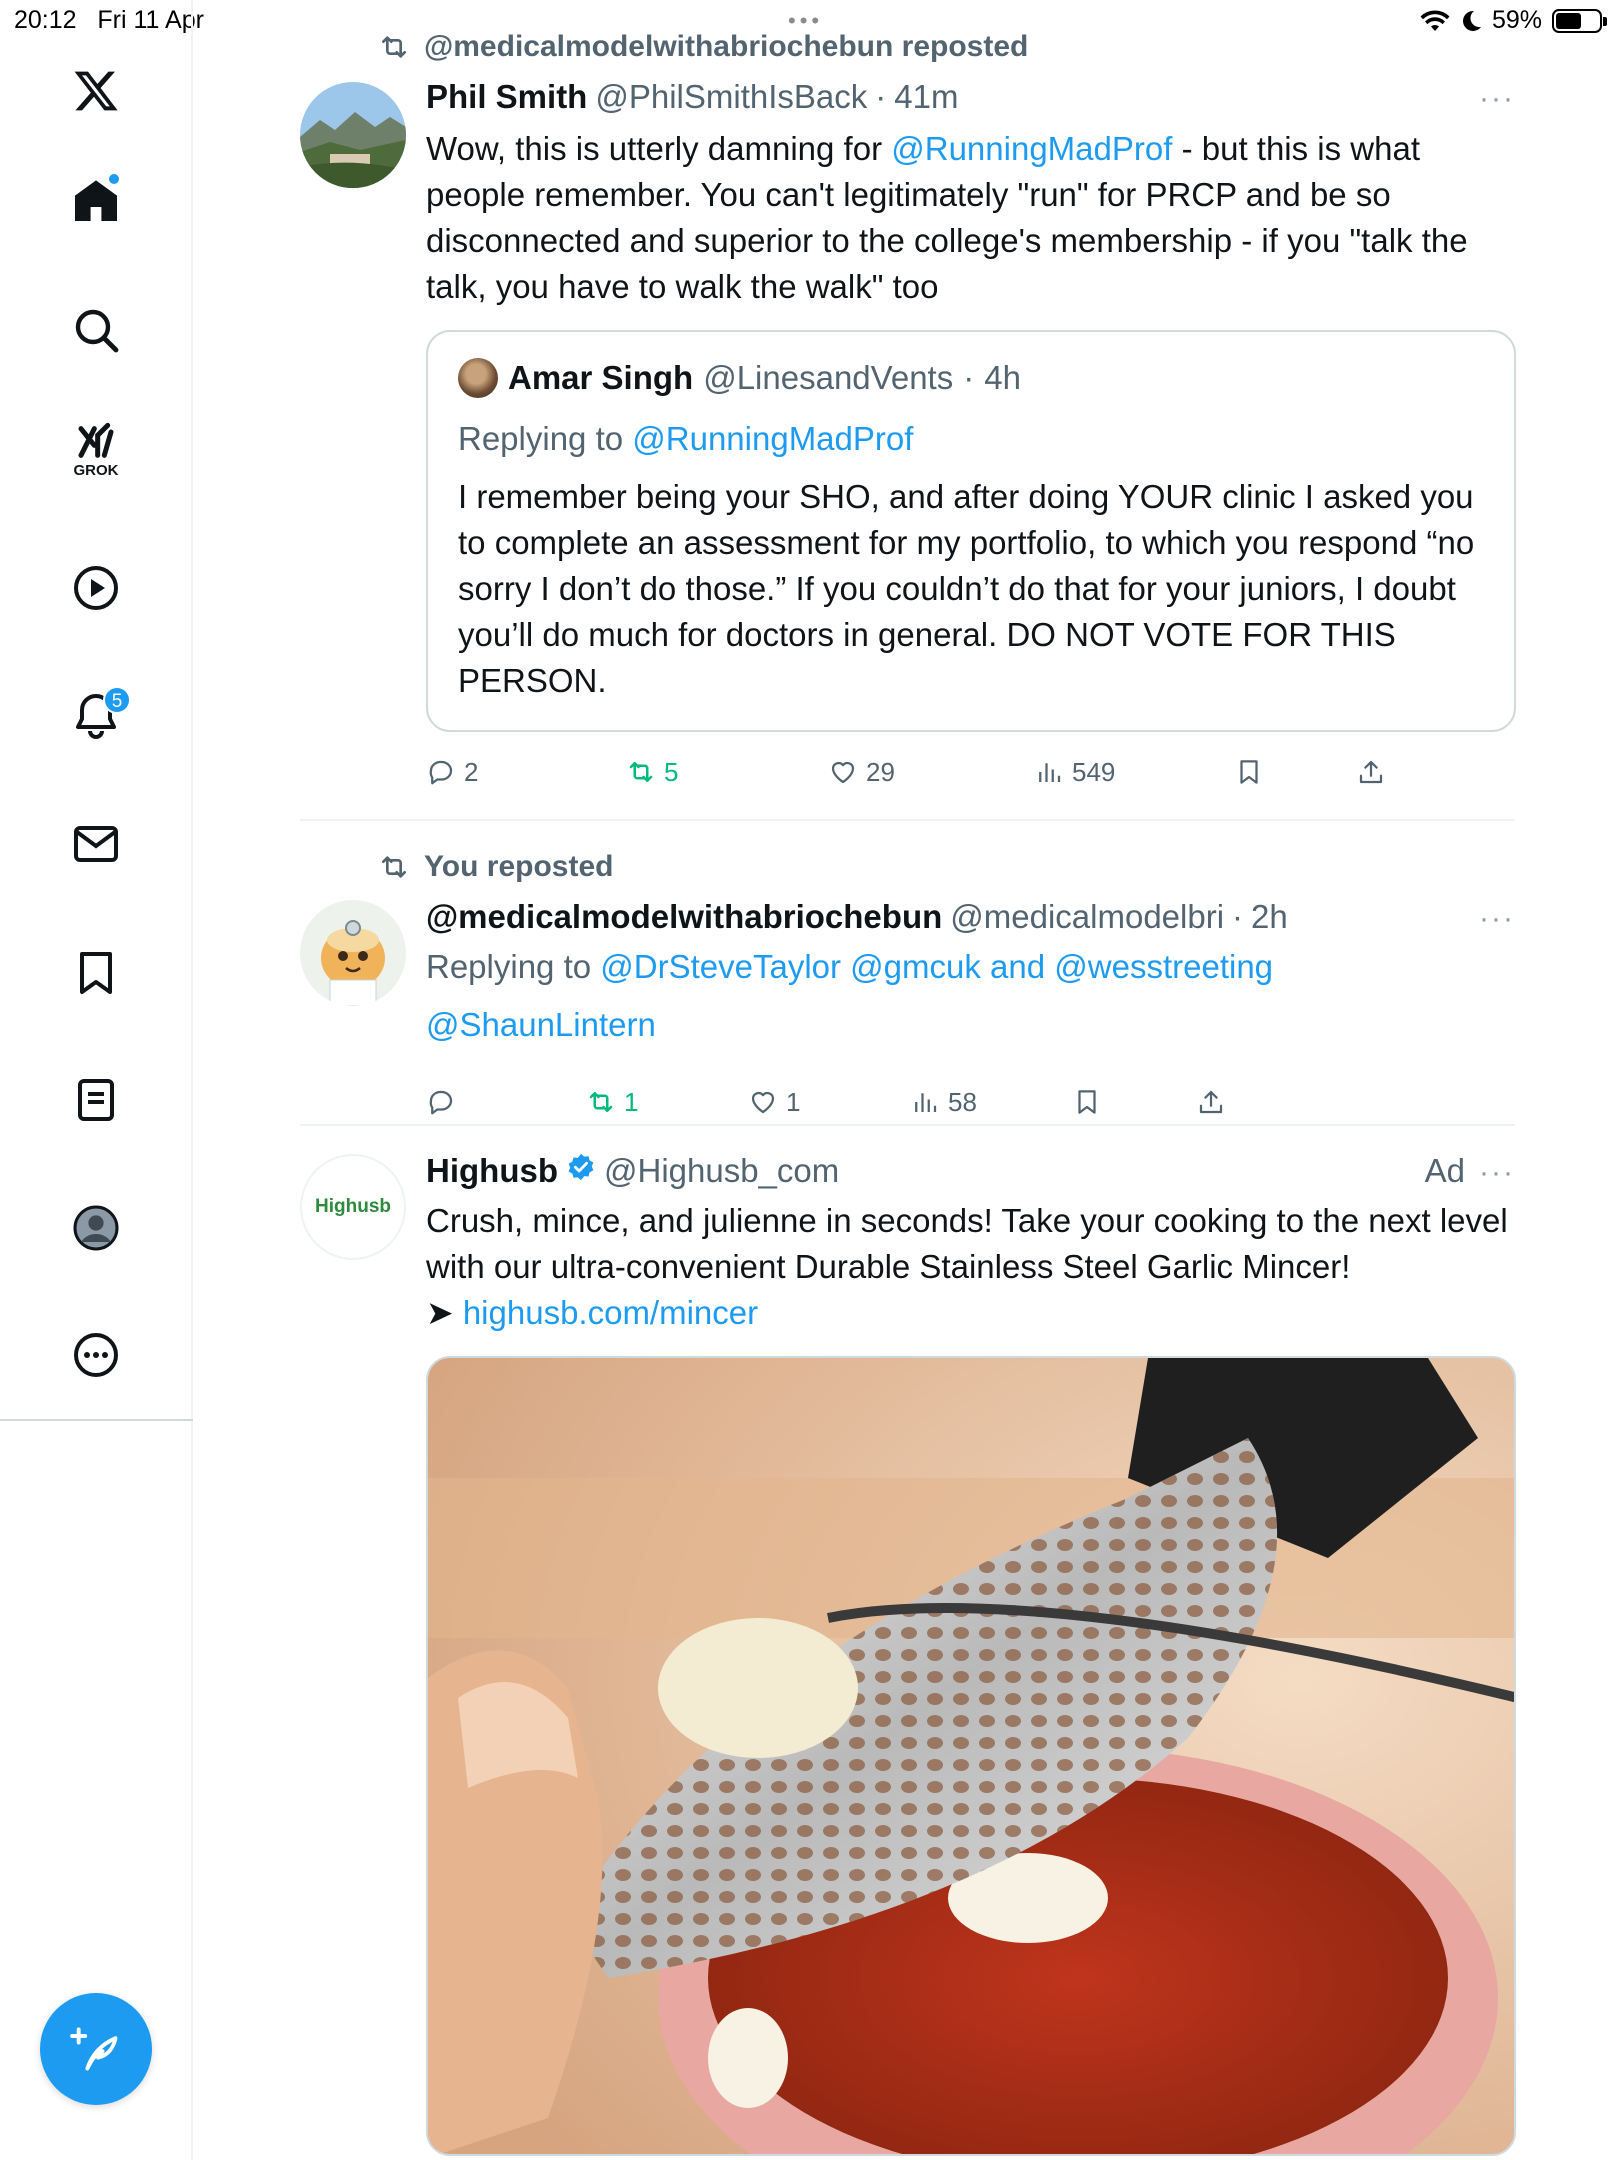  I want to click on repost-button: 5, so click(652, 772).